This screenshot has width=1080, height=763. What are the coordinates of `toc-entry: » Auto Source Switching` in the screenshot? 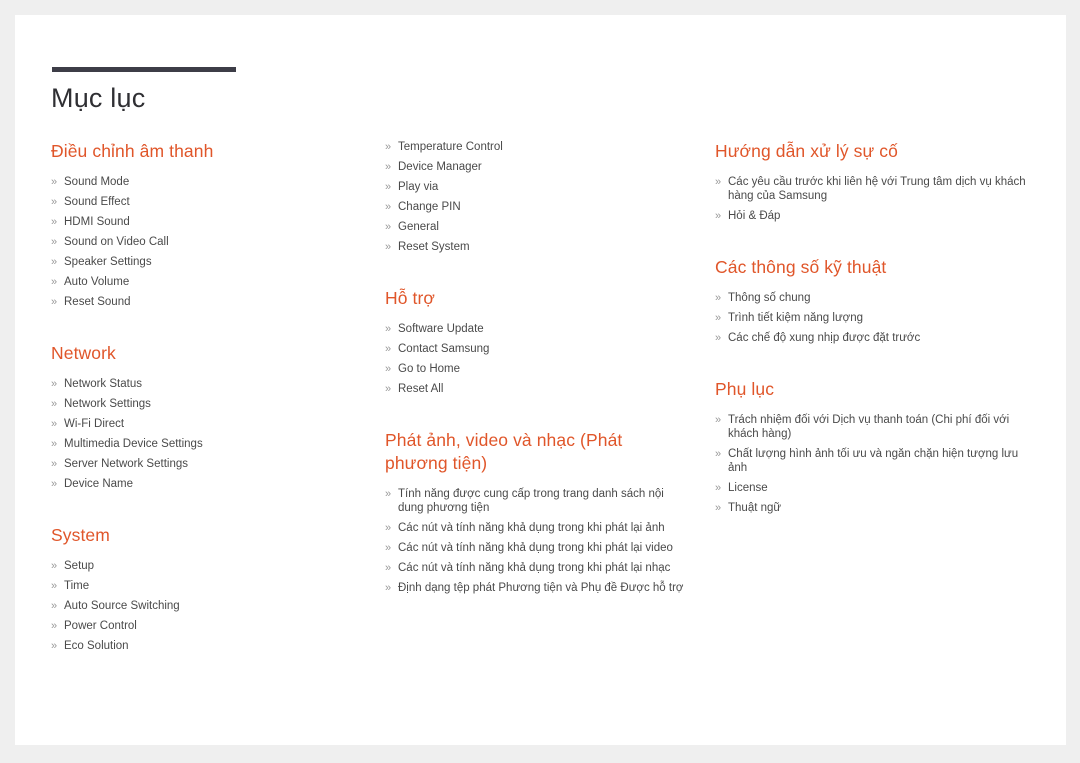 It's located at (196, 606).